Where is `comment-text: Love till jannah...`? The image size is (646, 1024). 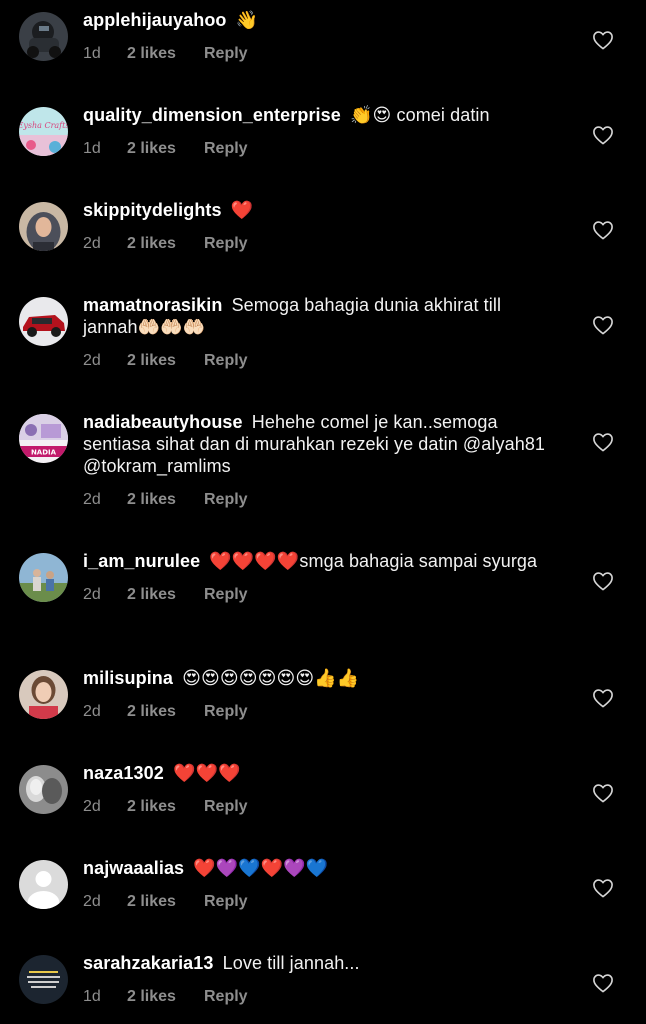
comment-text: Love till jannah... is located at coordinates (291, 963).